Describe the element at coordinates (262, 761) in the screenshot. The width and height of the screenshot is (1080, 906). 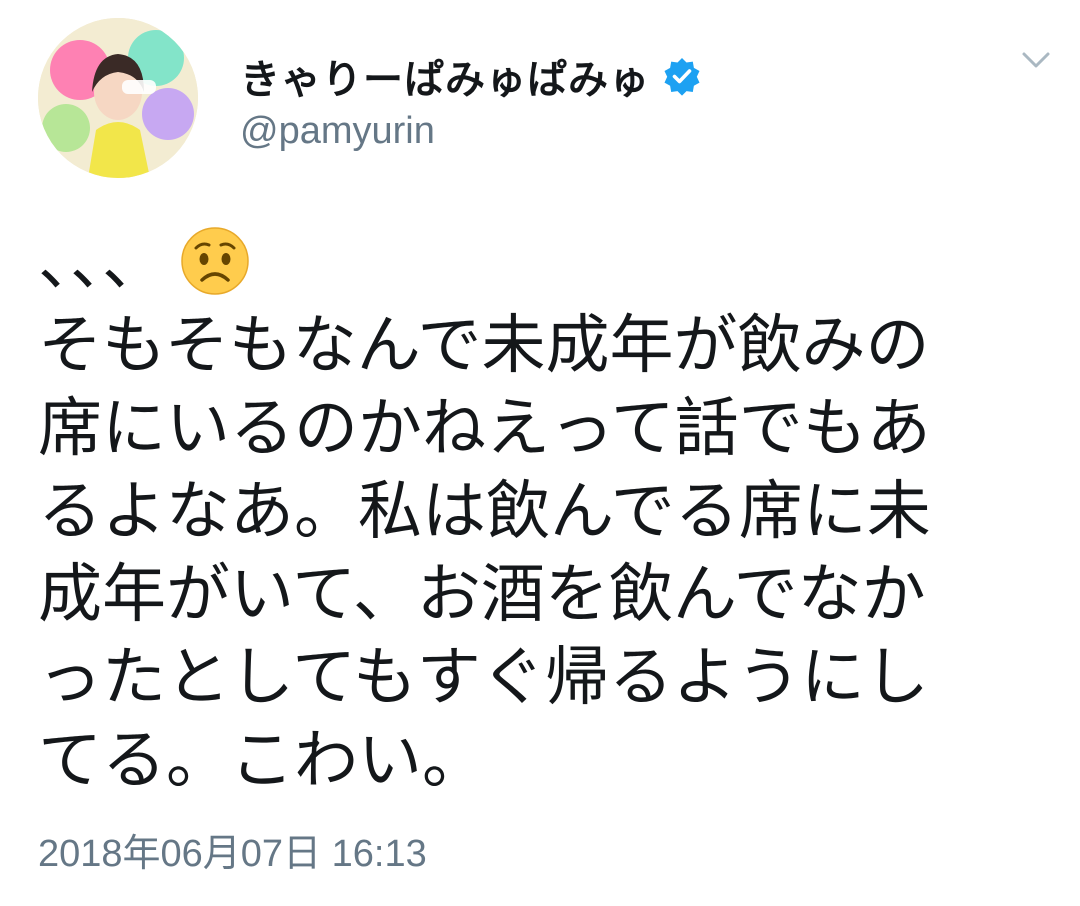
I see `tweet-text-line: てる。こわい。` at that location.